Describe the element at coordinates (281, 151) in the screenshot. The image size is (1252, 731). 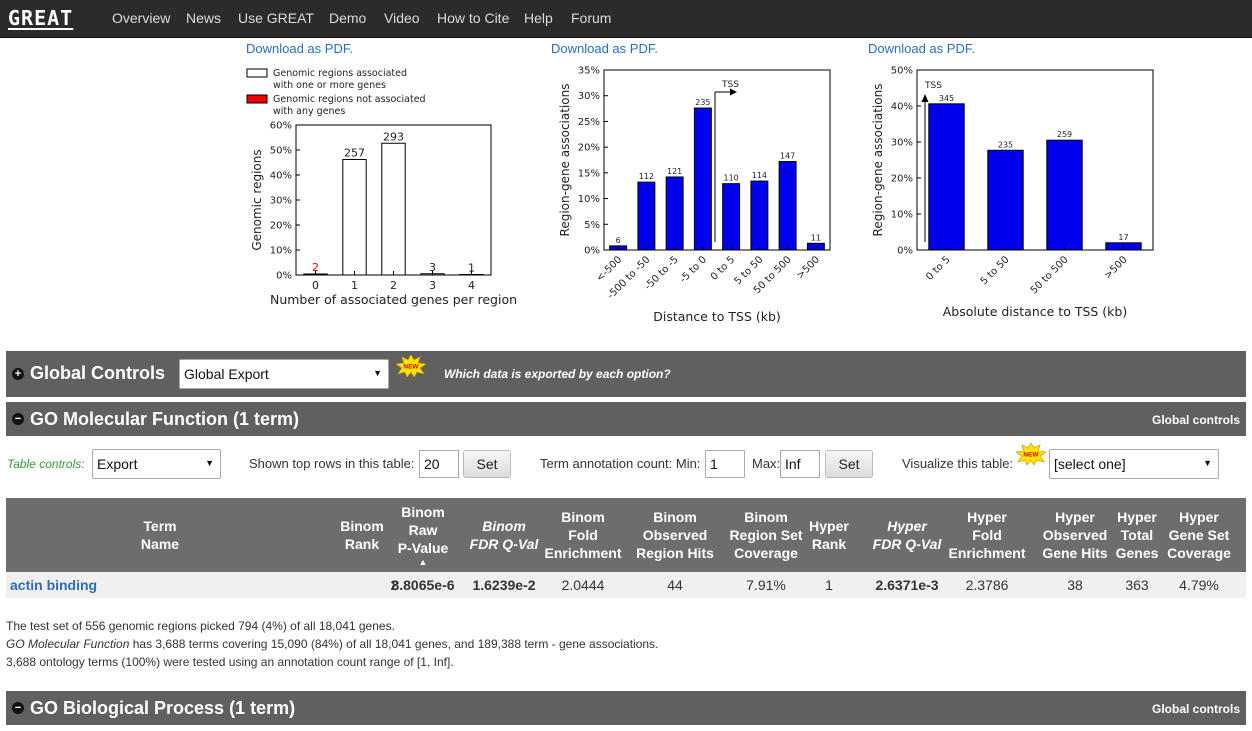
I see `y-tick-label: 50%` at that location.